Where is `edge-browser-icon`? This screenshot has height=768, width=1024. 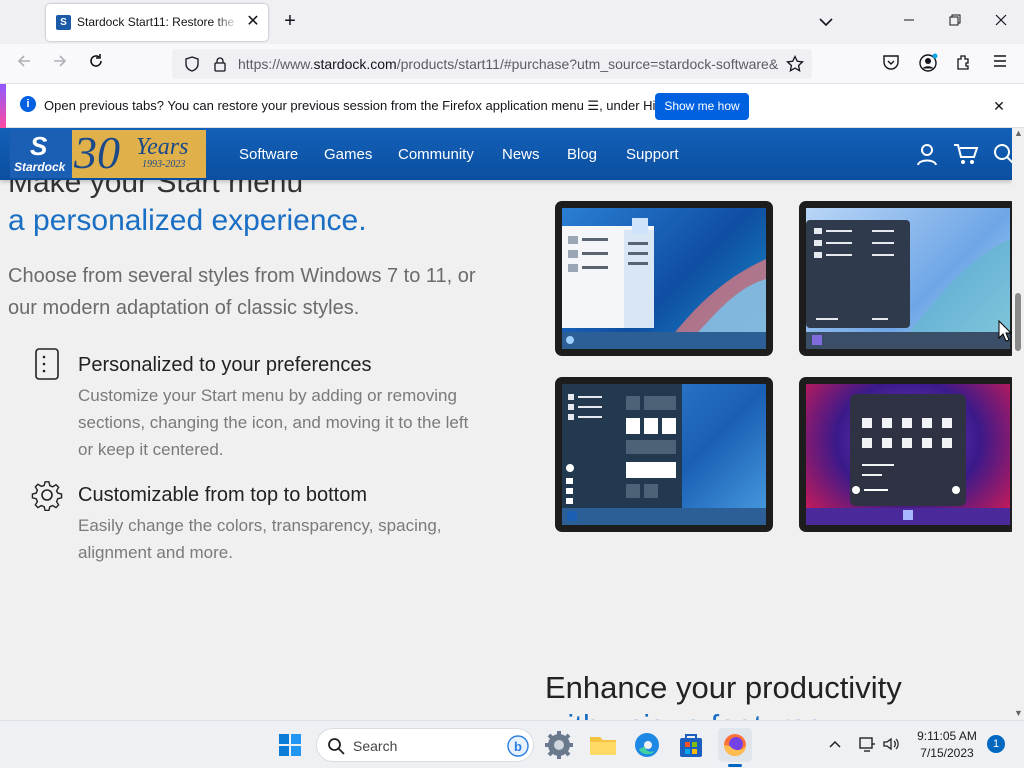
edge-browser-icon is located at coordinates (647, 745).